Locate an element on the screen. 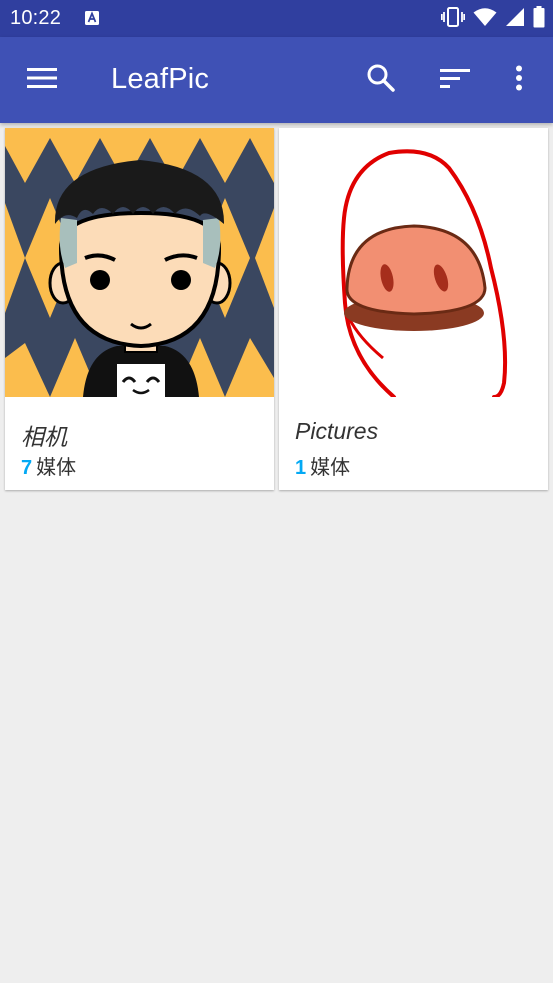  media-count-number: 1 is located at coordinates (301, 468).